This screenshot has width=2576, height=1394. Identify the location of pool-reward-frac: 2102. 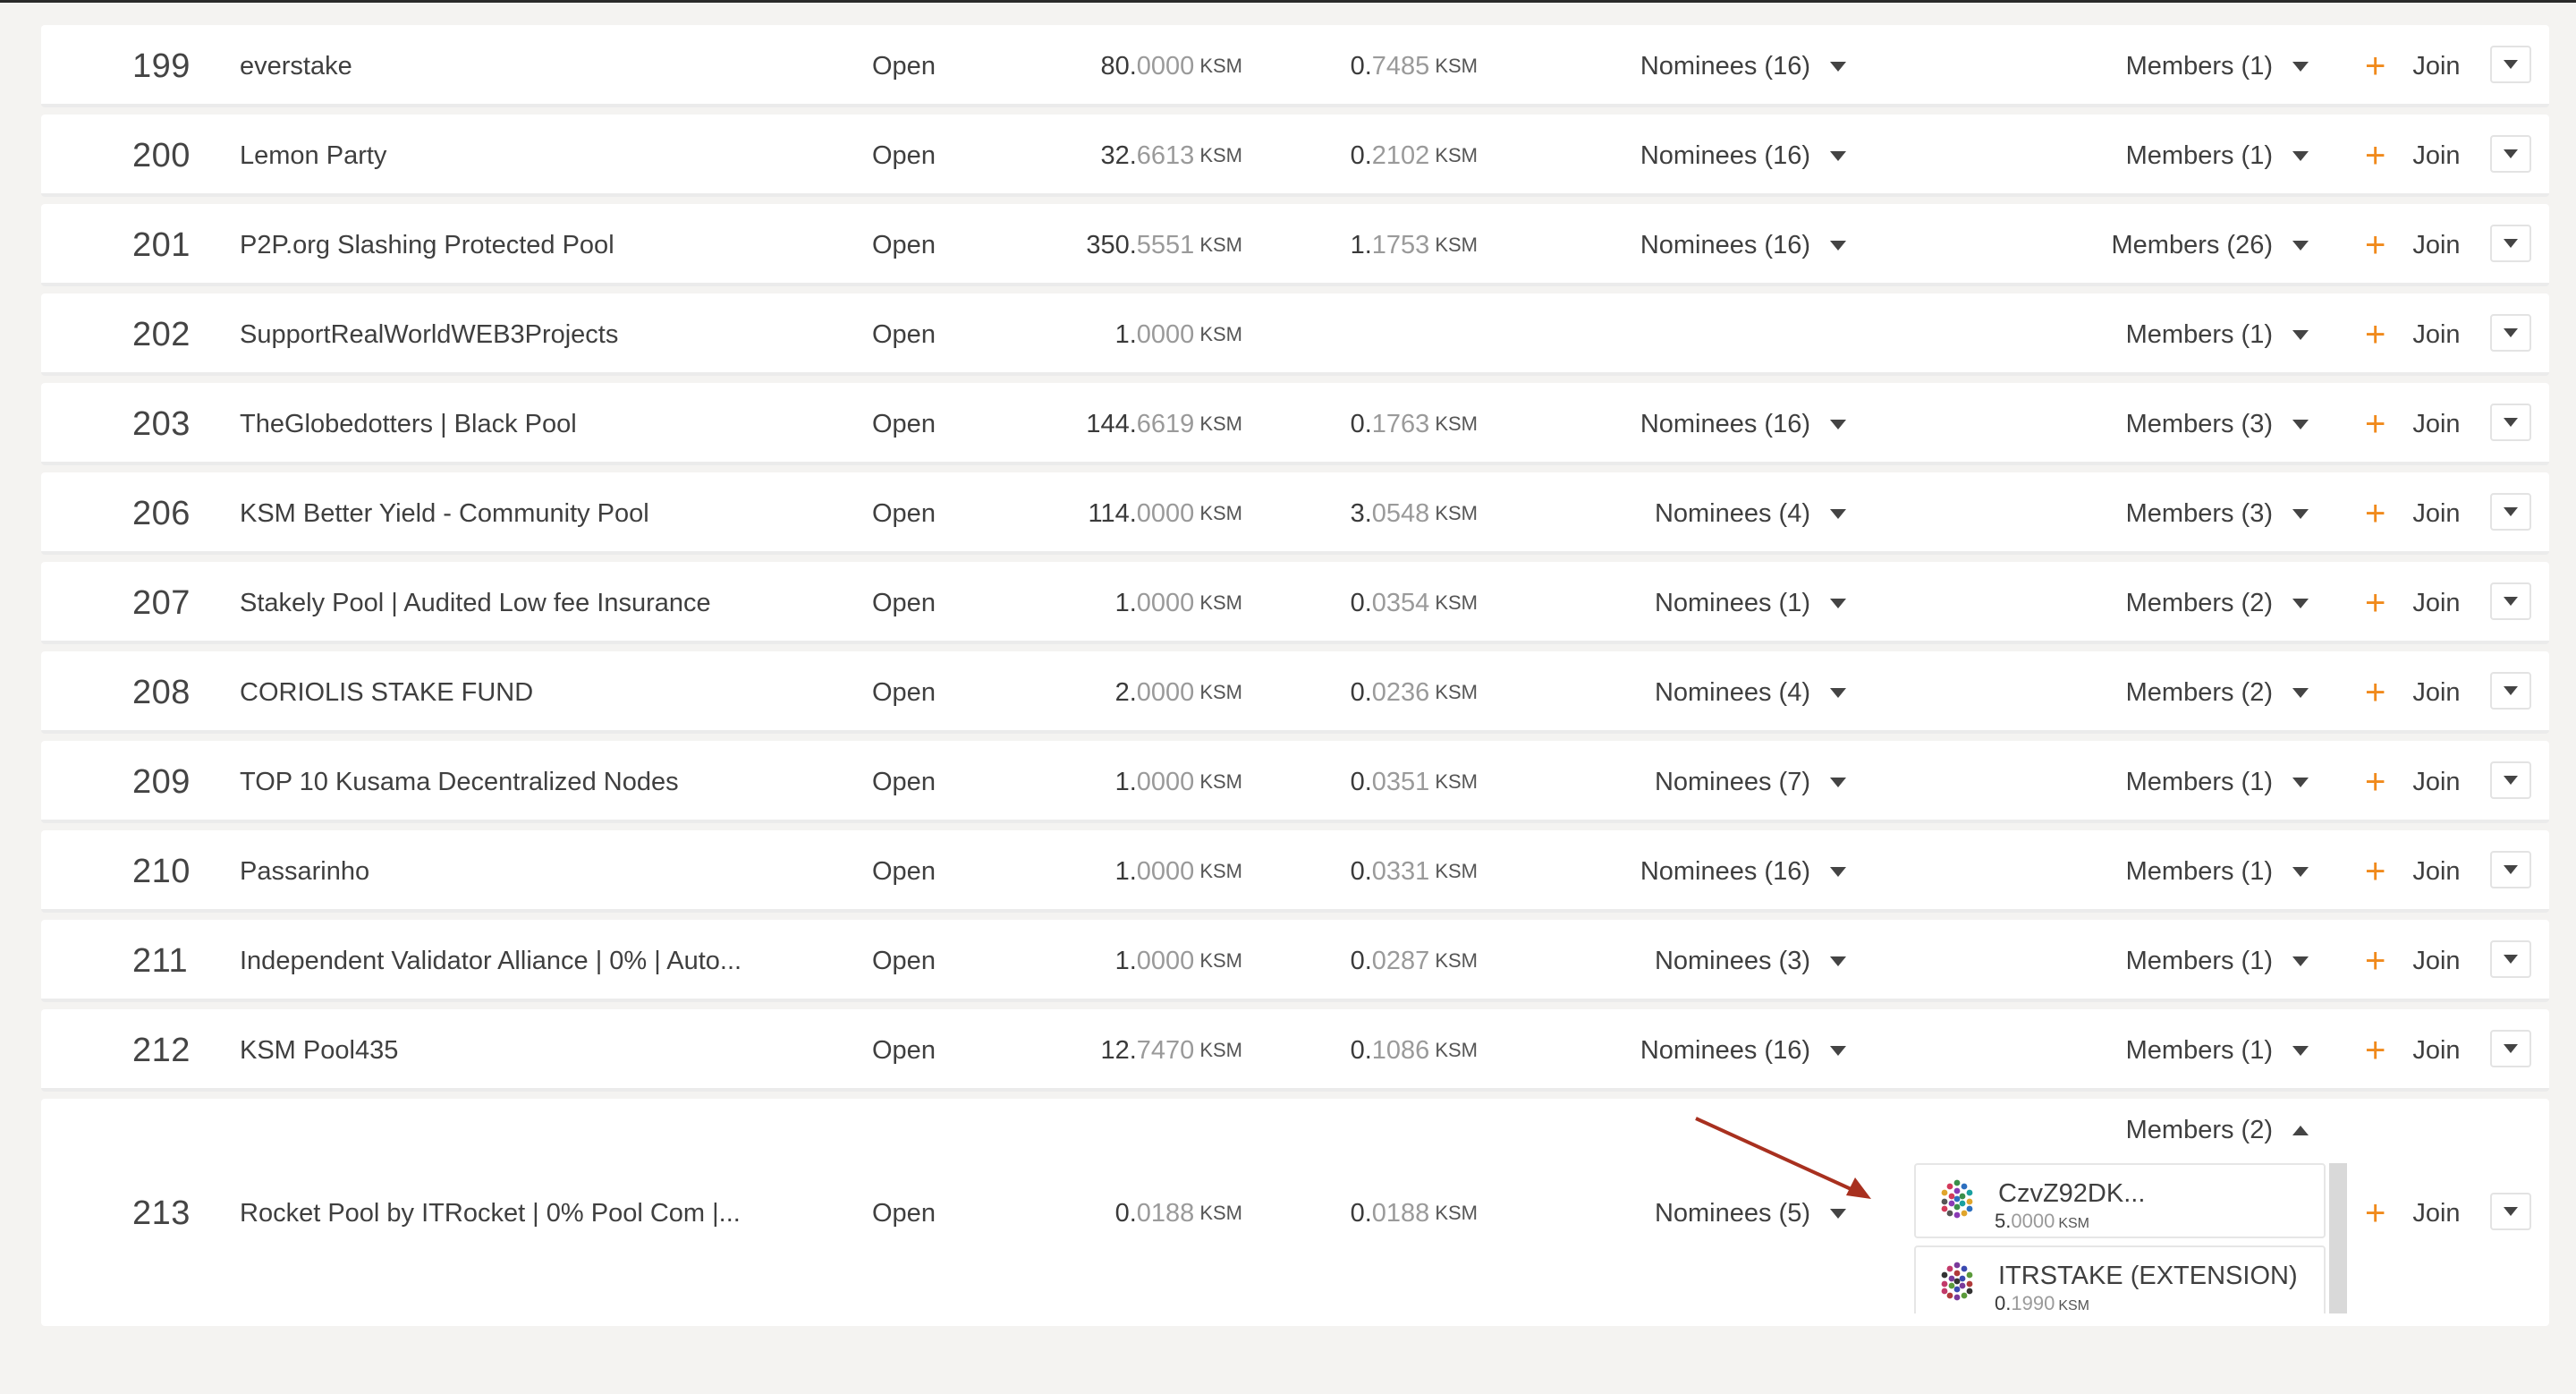
(1400, 155).